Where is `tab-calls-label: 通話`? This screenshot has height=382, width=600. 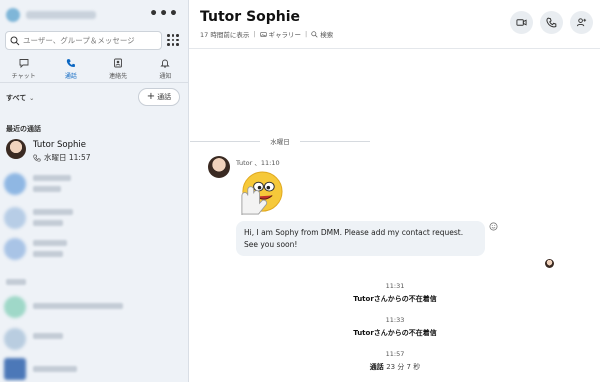 tab-calls-label: 通話 is located at coordinates (70, 76).